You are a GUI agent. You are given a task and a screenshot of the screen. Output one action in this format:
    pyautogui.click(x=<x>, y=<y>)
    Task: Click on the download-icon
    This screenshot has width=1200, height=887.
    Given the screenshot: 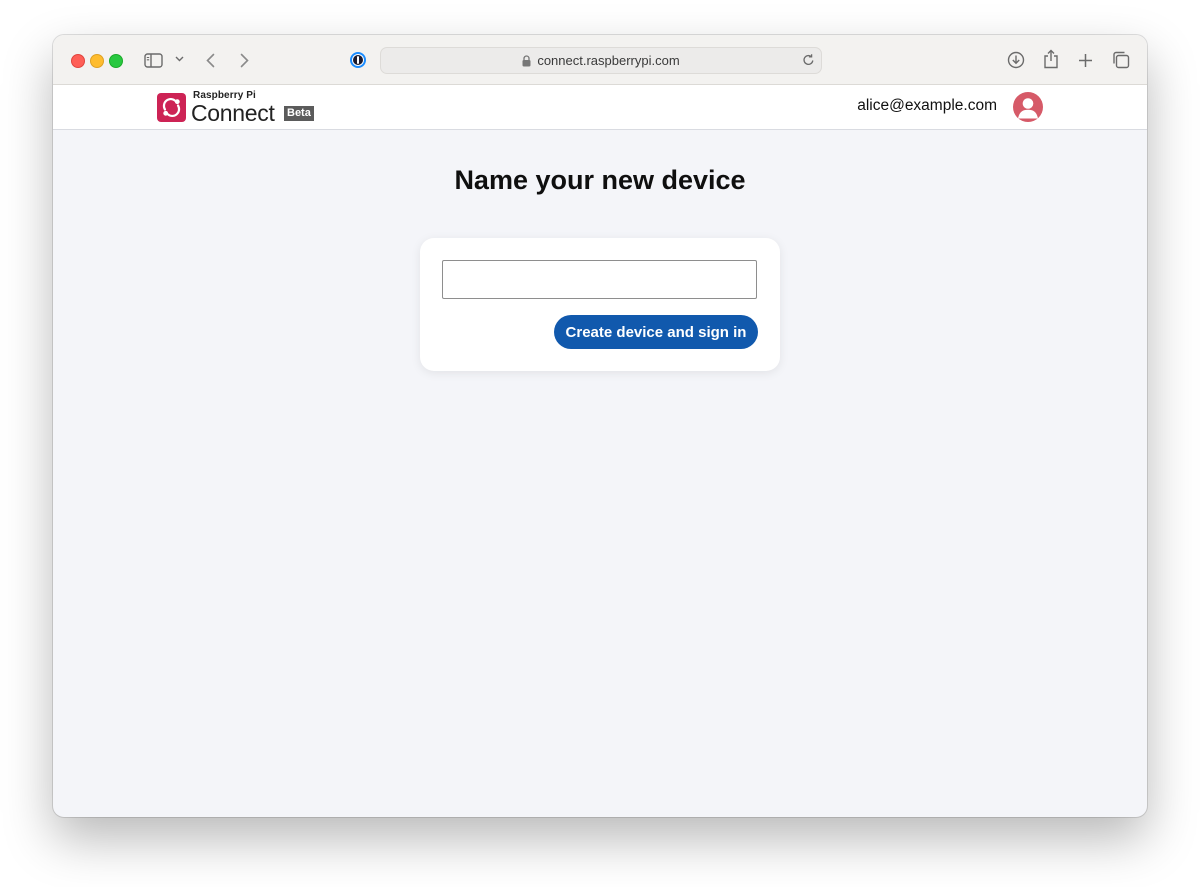 What is the action you would take?
    pyautogui.click(x=1016, y=60)
    